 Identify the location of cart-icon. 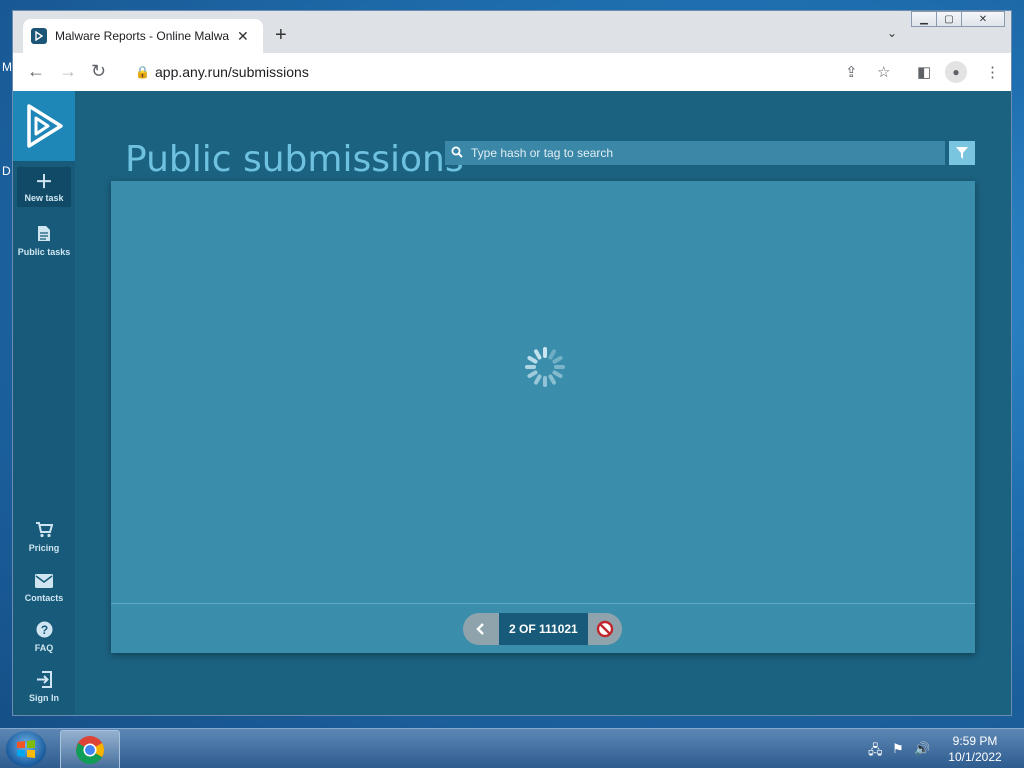
(44, 532).